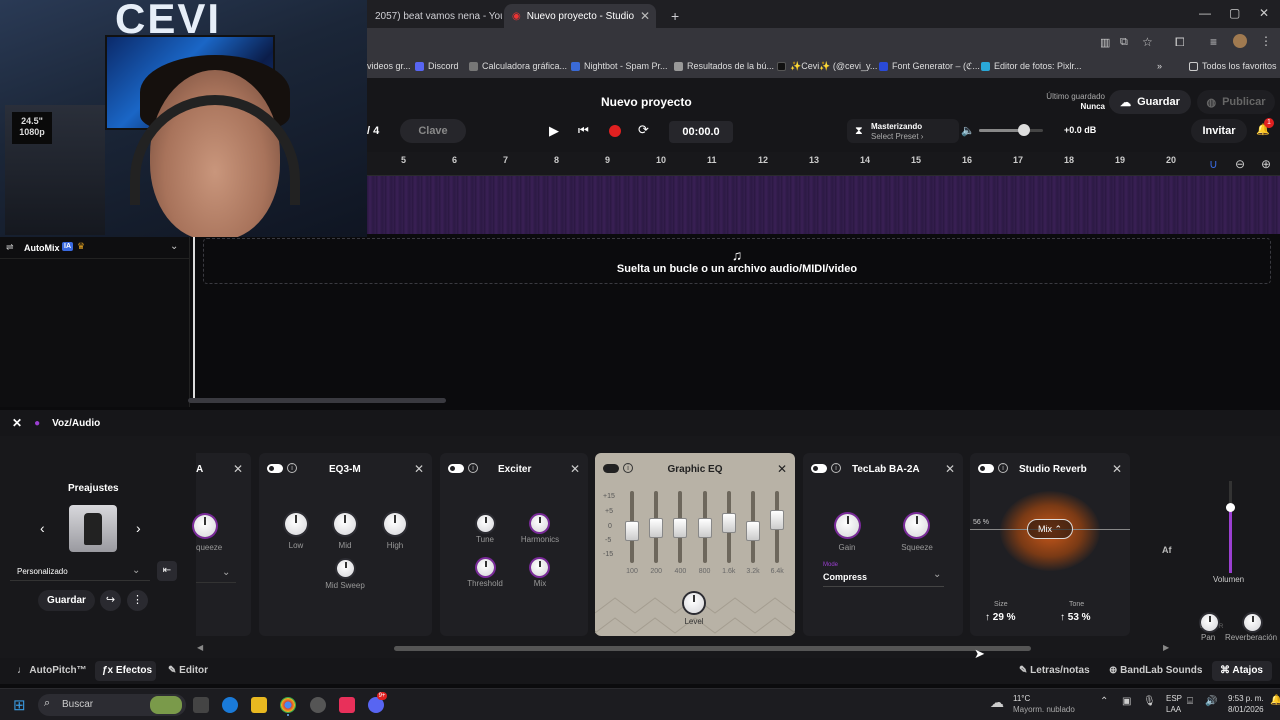  Describe the element at coordinates (200, 647) in the screenshot. I see `scroll-left-icon: ◀` at that location.